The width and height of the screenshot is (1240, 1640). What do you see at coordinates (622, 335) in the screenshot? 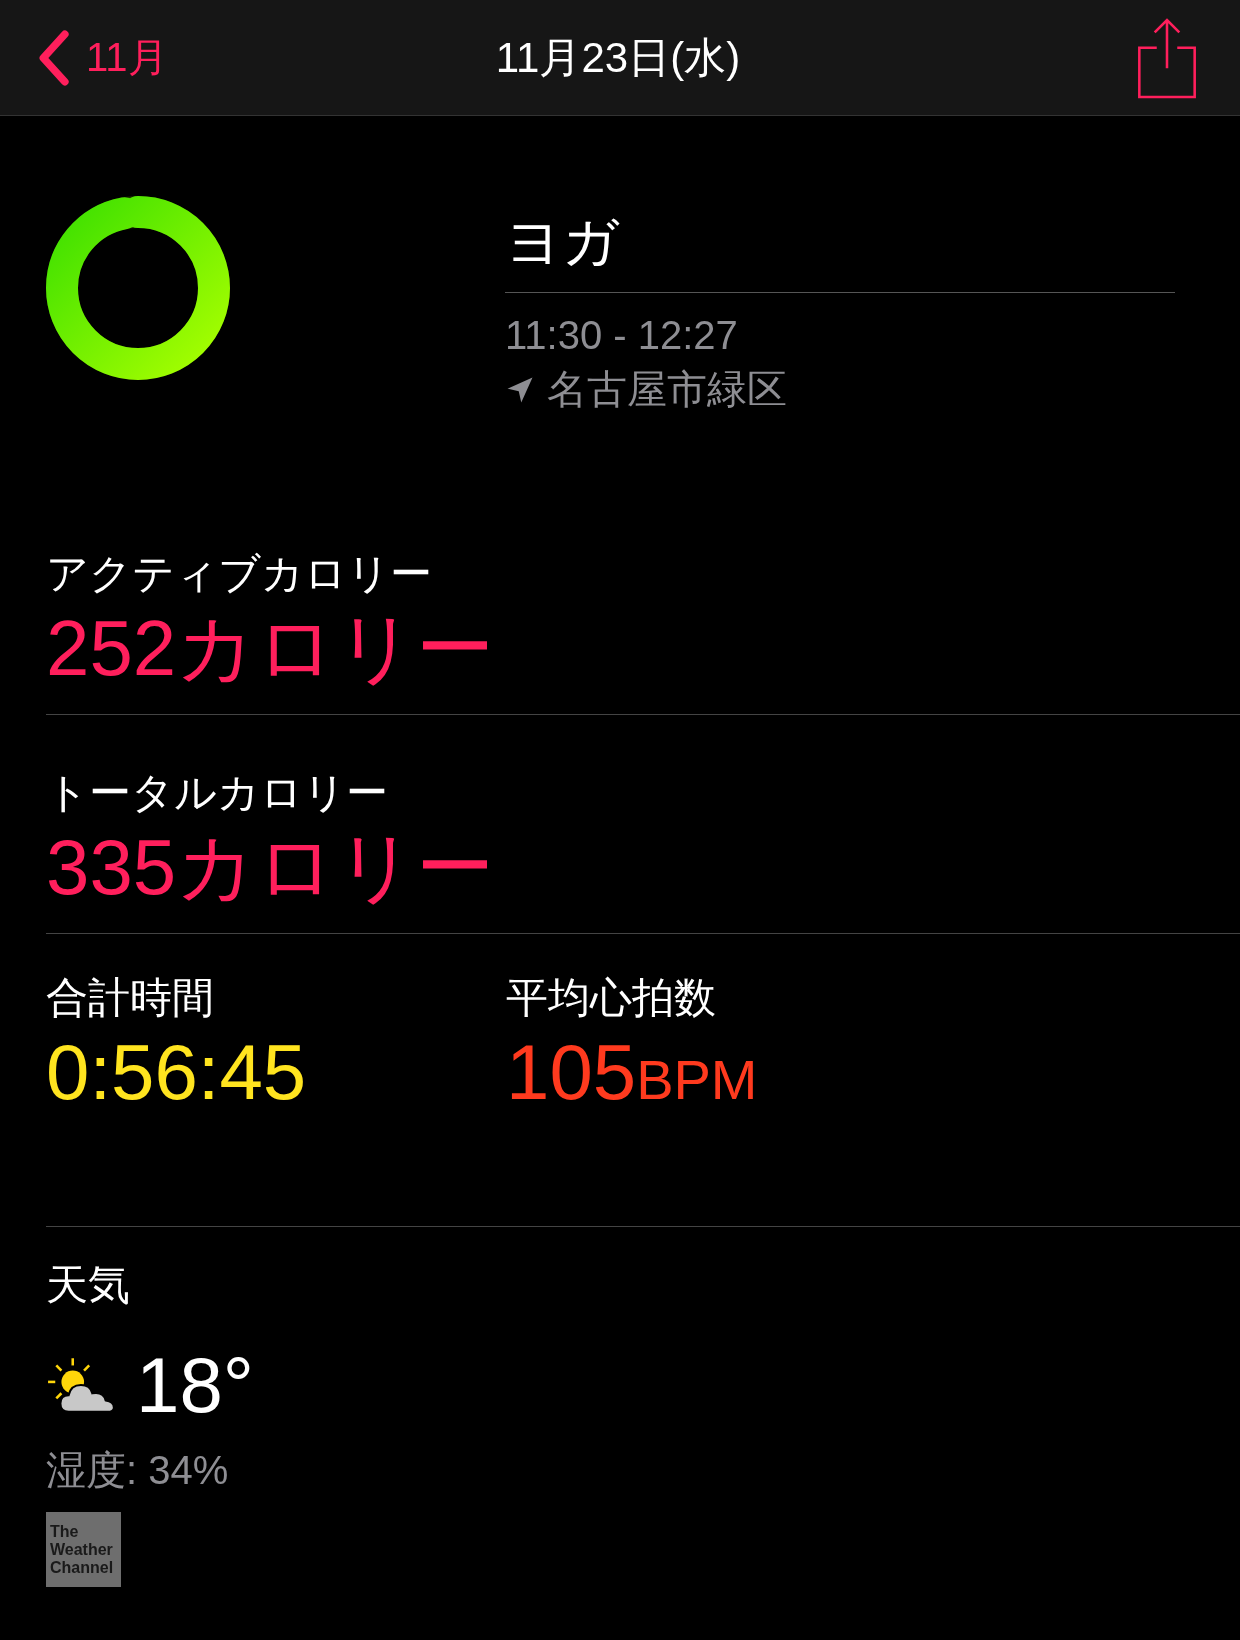
I see `time-range: 11:30 - 12:27` at bounding box center [622, 335].